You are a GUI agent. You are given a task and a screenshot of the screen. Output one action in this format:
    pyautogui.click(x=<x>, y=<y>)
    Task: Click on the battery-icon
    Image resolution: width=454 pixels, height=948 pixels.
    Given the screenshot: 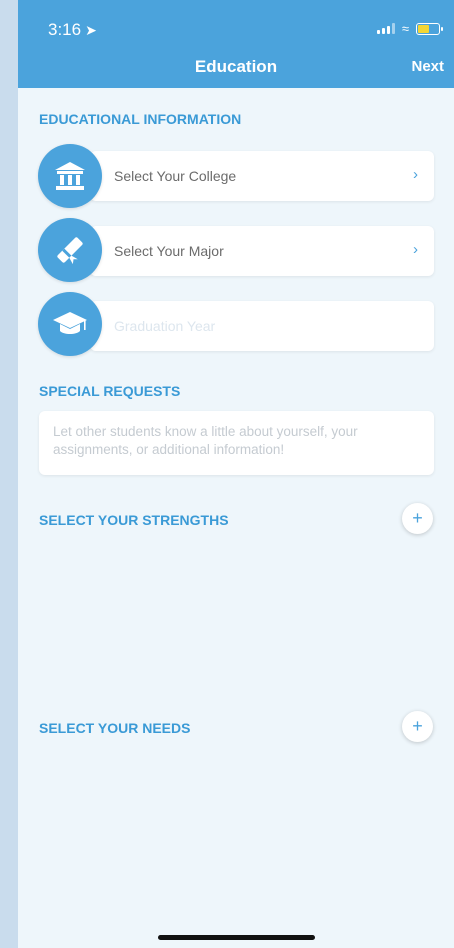 What is the action you would take?
    pyautogui.click(x=429, y=28)
    